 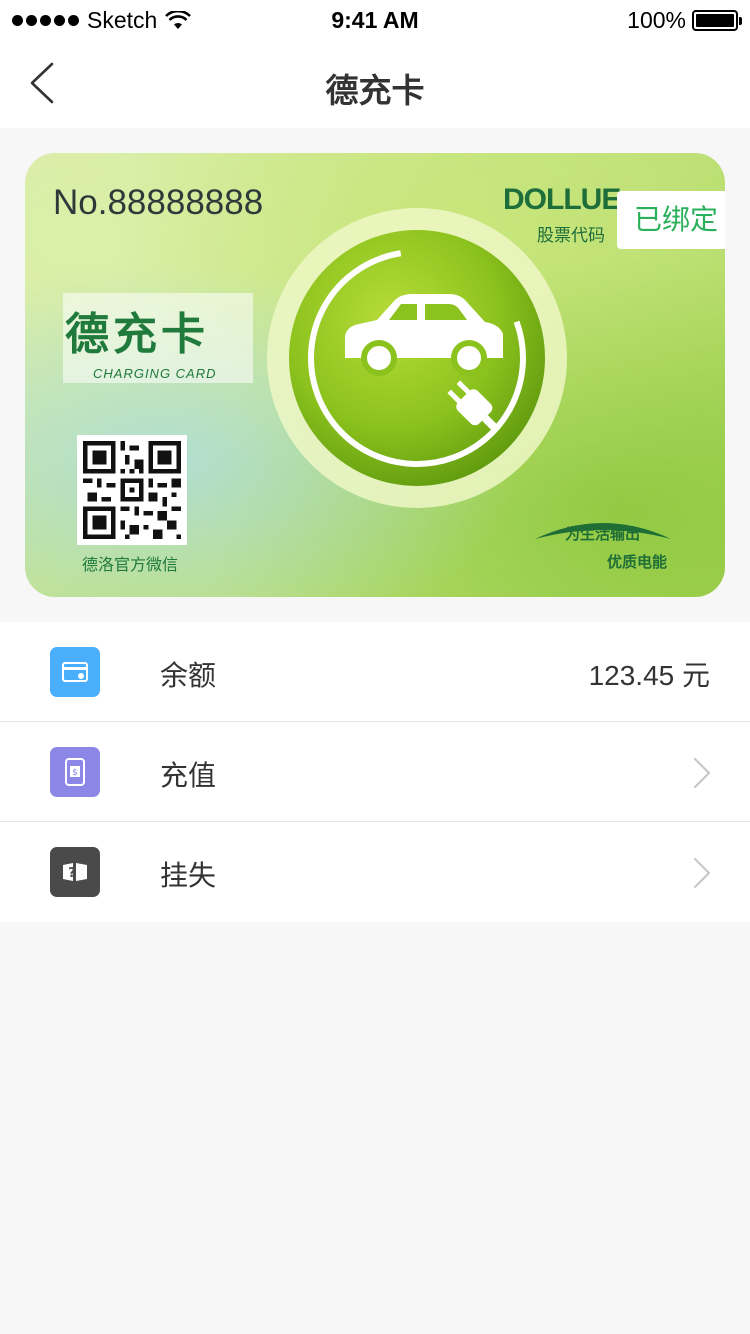 I want to click on card-name-en: CHARGING CARD, so click(x=155, y=373).